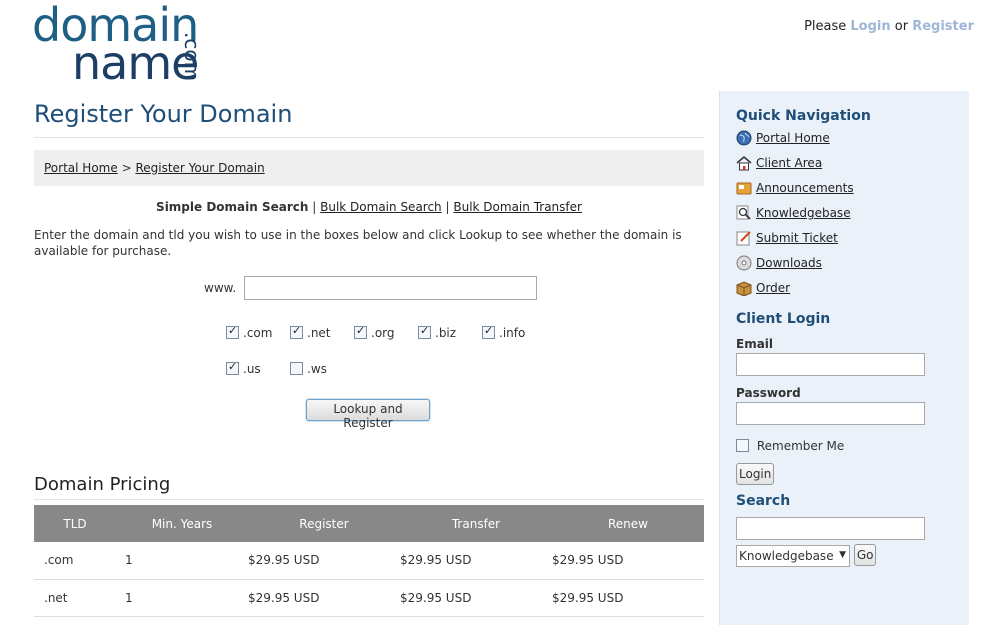 The image size is (1000, 625). I want to click on tld-label: .biz, so click(446, 333).